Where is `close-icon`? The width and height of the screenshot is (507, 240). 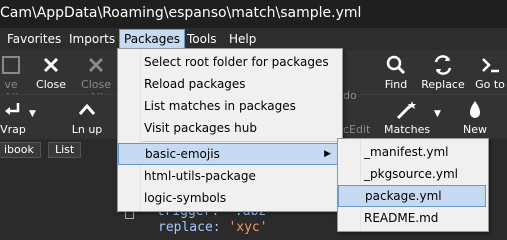
close-icon is located at coordinates (51, 65).